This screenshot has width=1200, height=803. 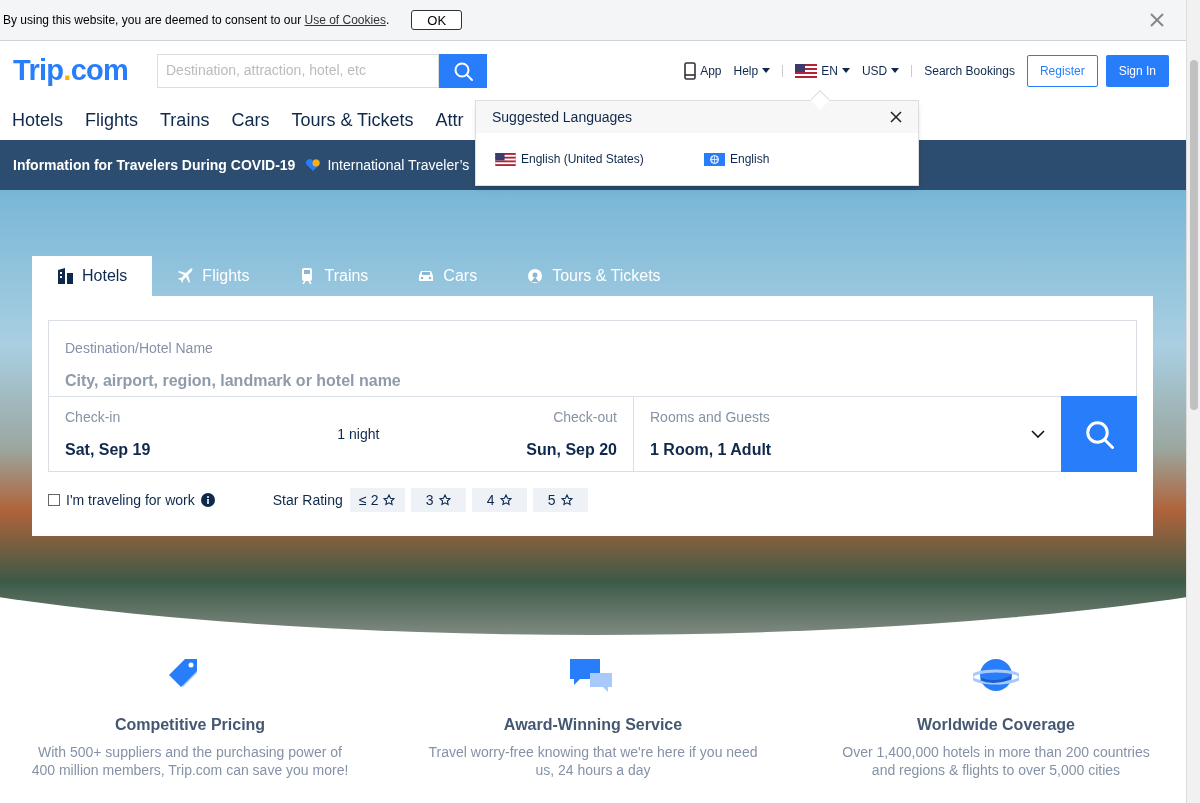 What do you see at coordinates (449, 120) in the screenshot?
I see `nav-link: Attr` at bounding box center [449, 120].